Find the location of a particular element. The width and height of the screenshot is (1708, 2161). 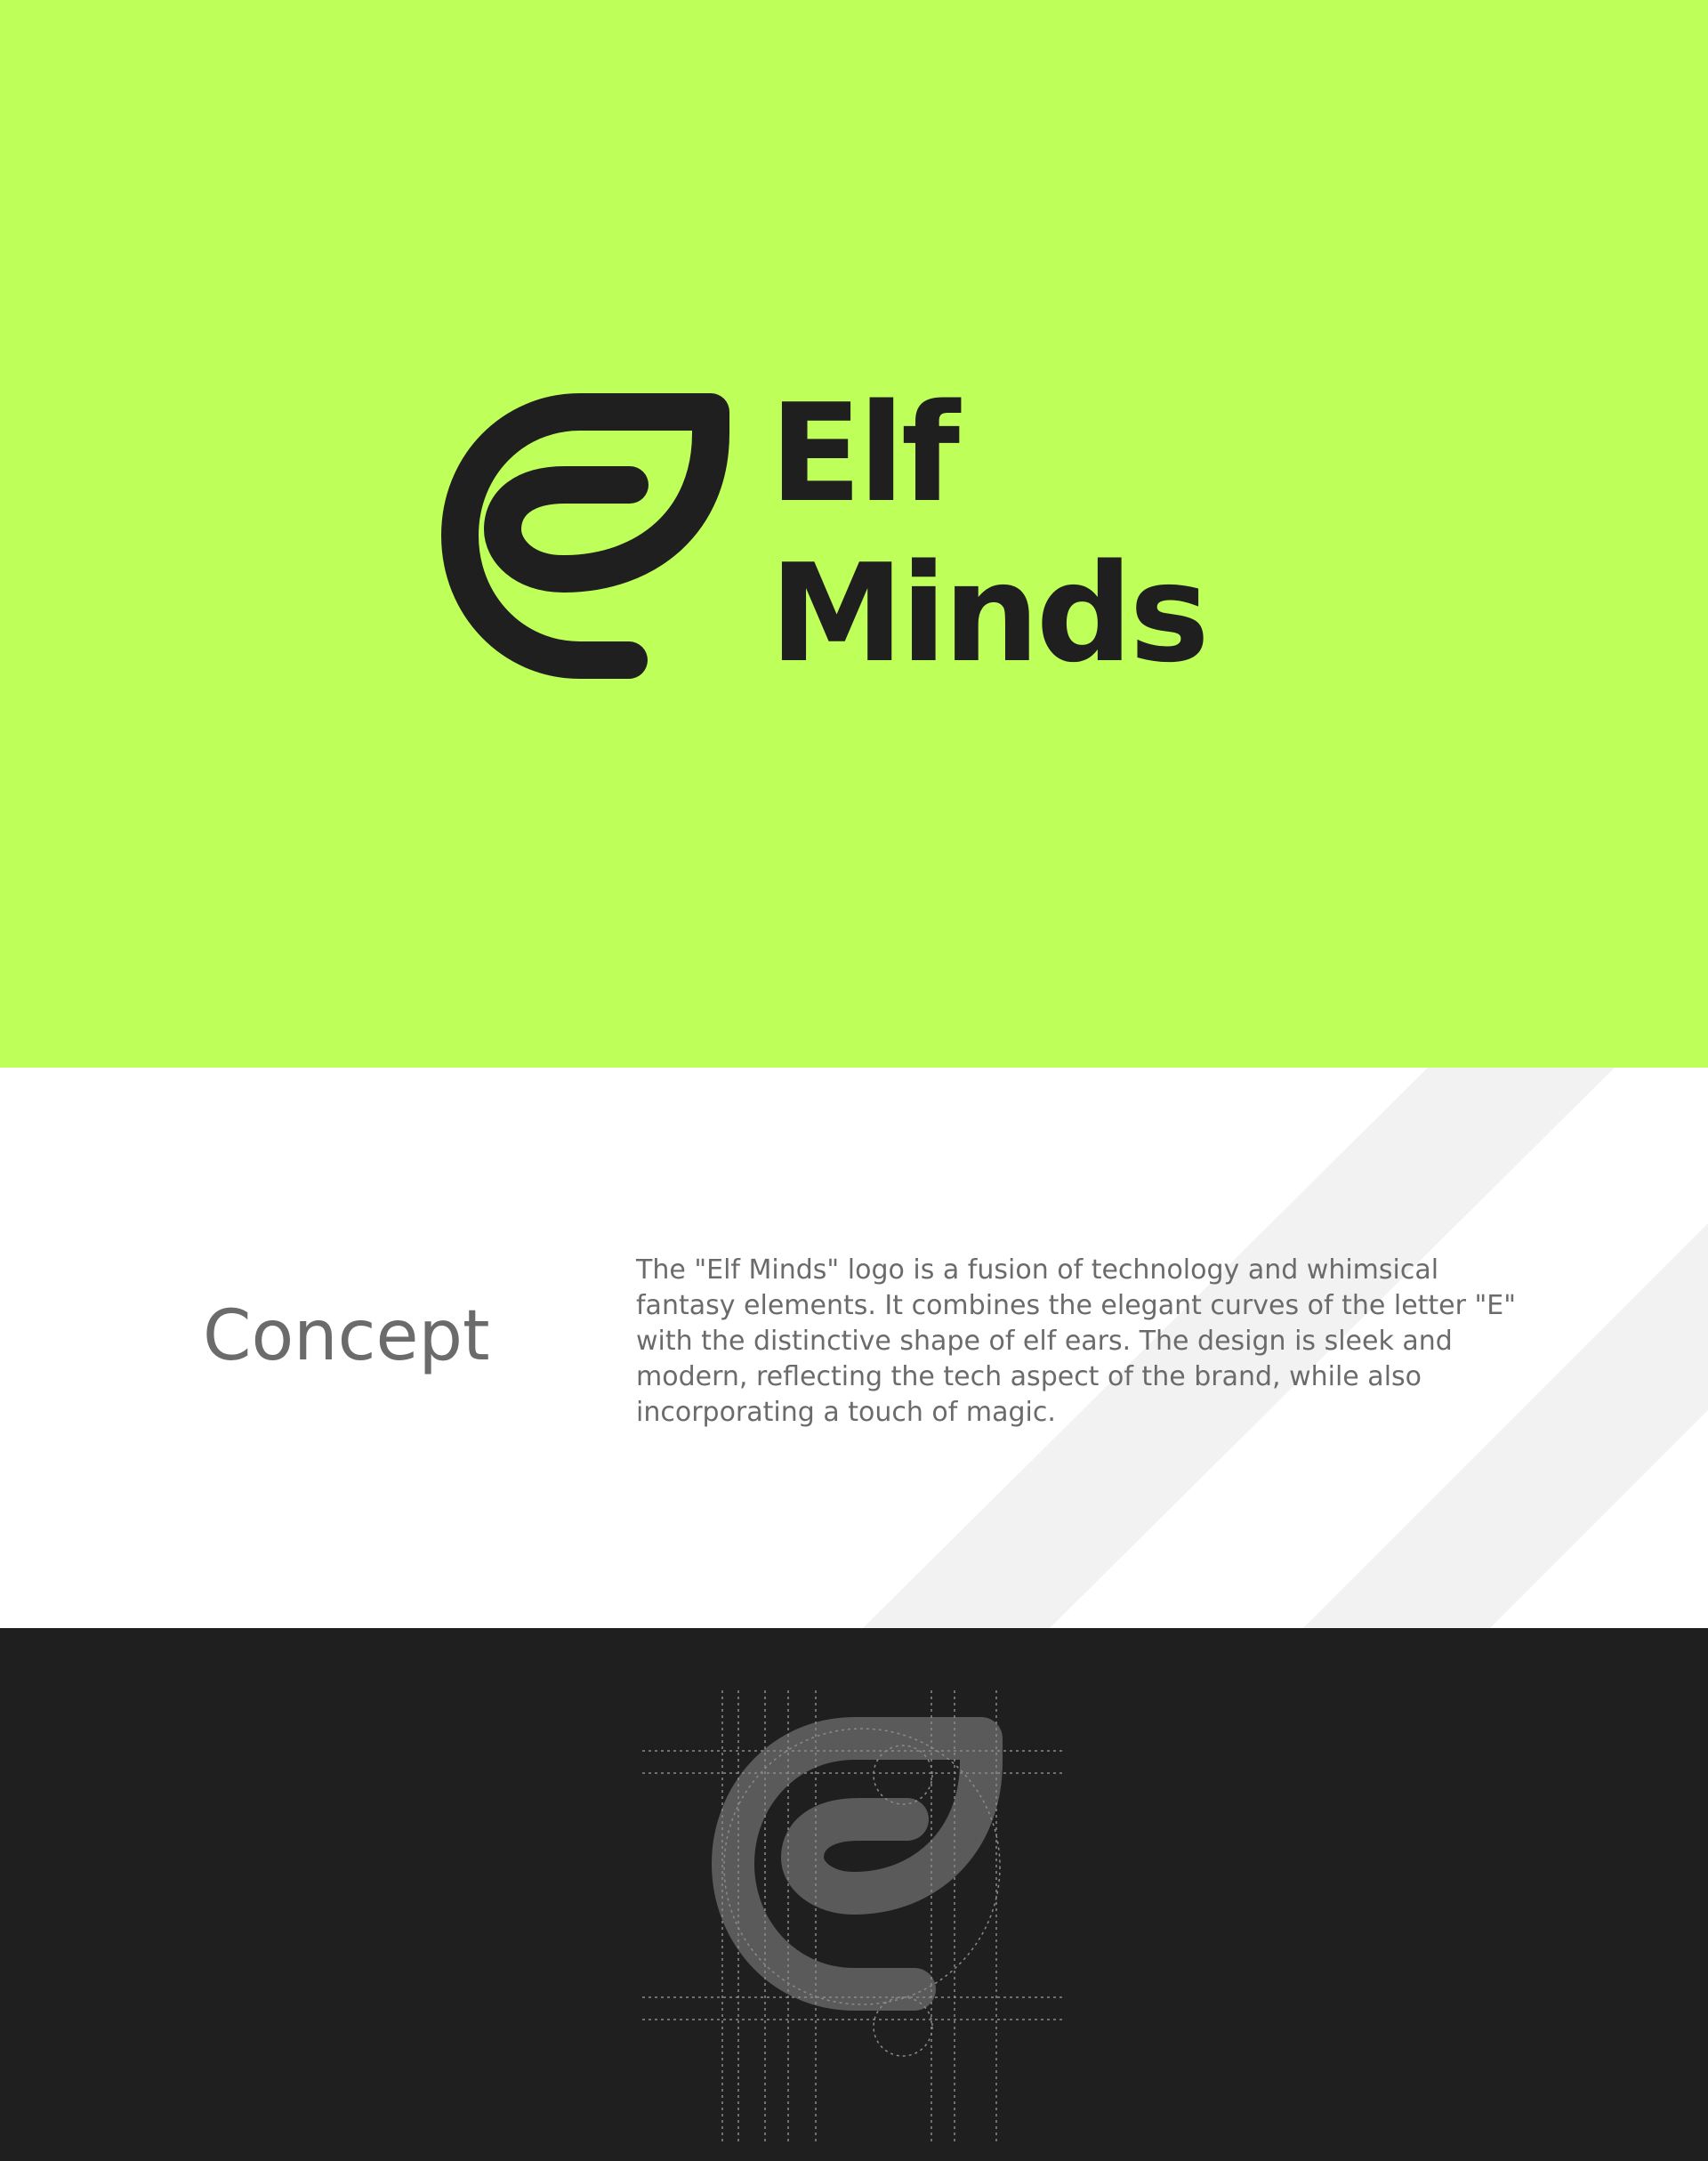

brand-wordmark: Elf Minds is located at coordinates (989, 534).